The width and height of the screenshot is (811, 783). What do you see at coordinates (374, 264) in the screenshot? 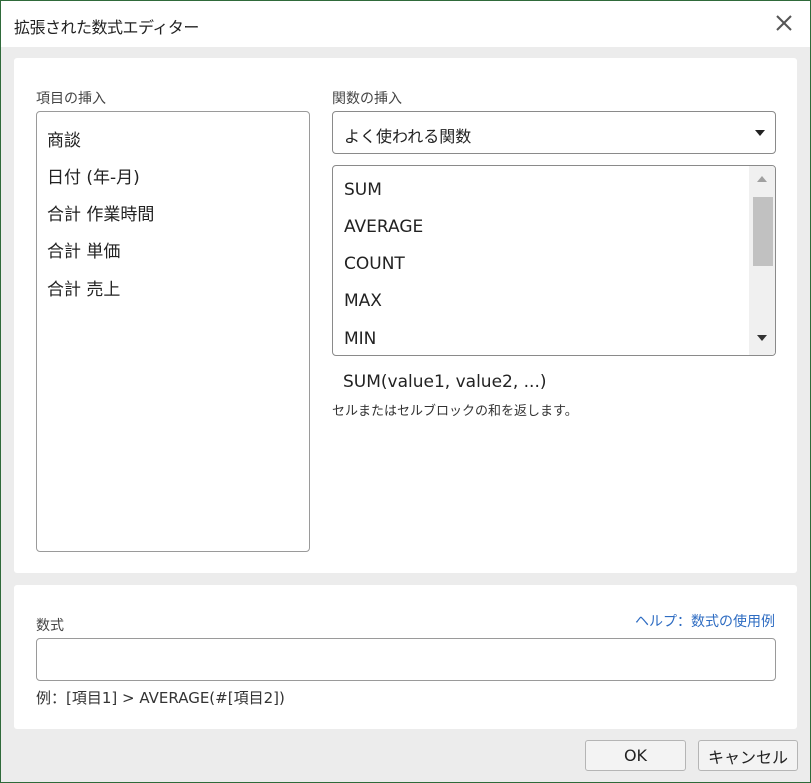
I see `function-item: COUNT` at bounding box center [374, 264].